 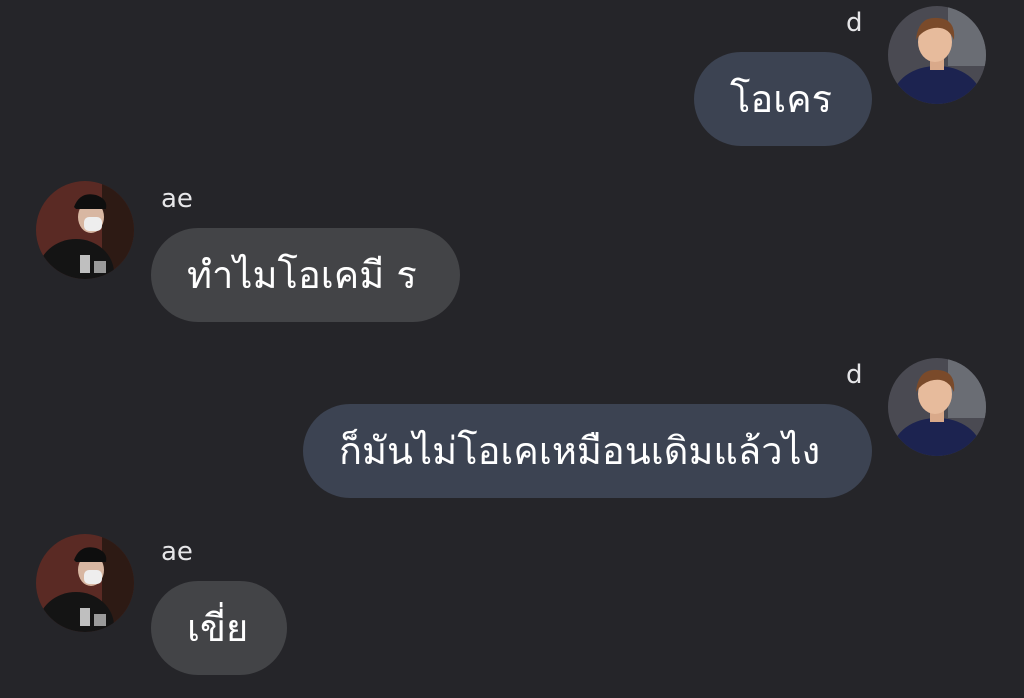 What do you see at coordinates (305, 275) in the screenshot?
I see `message-bubble: ทำไมโอเคมี ร` at bounding box center [305, 275].